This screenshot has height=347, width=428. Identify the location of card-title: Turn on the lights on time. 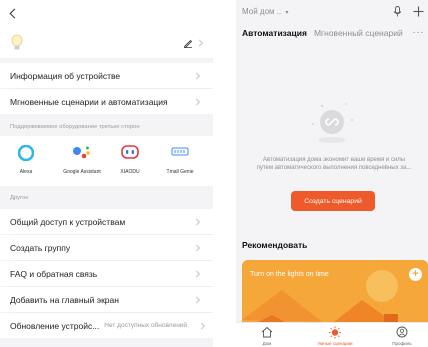
(289, 274).